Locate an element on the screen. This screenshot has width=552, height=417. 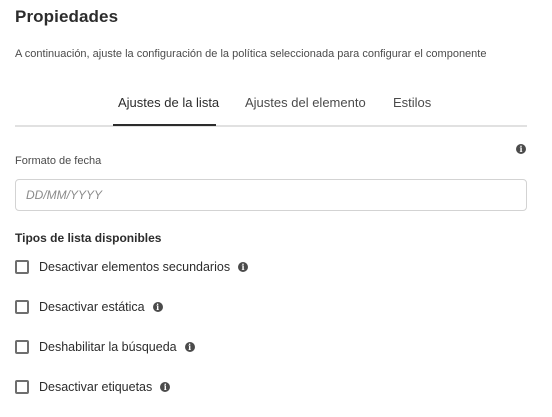
option-label: Desactivar etiquetas is located at coordinates (96, 387).